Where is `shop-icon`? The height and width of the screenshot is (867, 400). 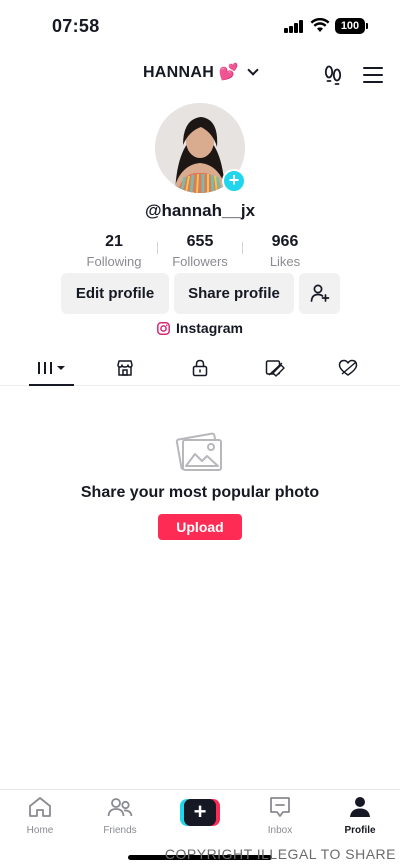 shop-icon is located at coordinates (125, 368).